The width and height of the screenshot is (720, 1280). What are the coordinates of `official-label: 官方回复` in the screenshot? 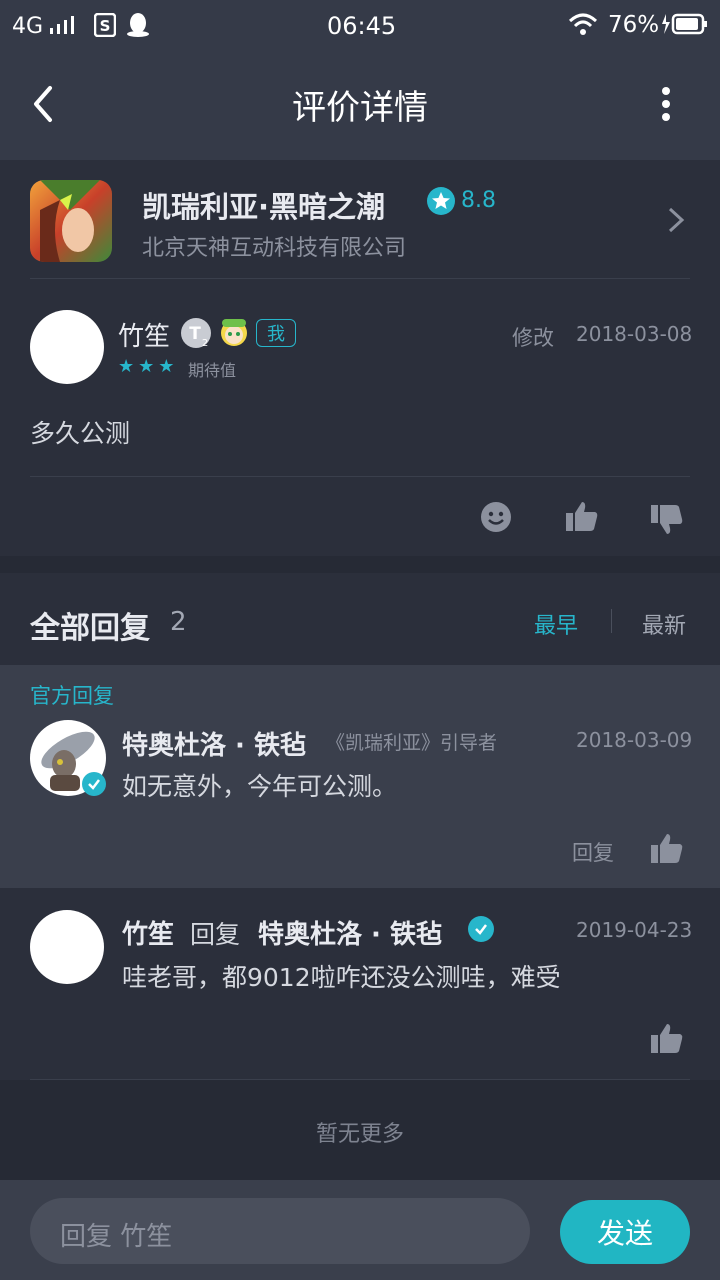 It's located at (72, 696).